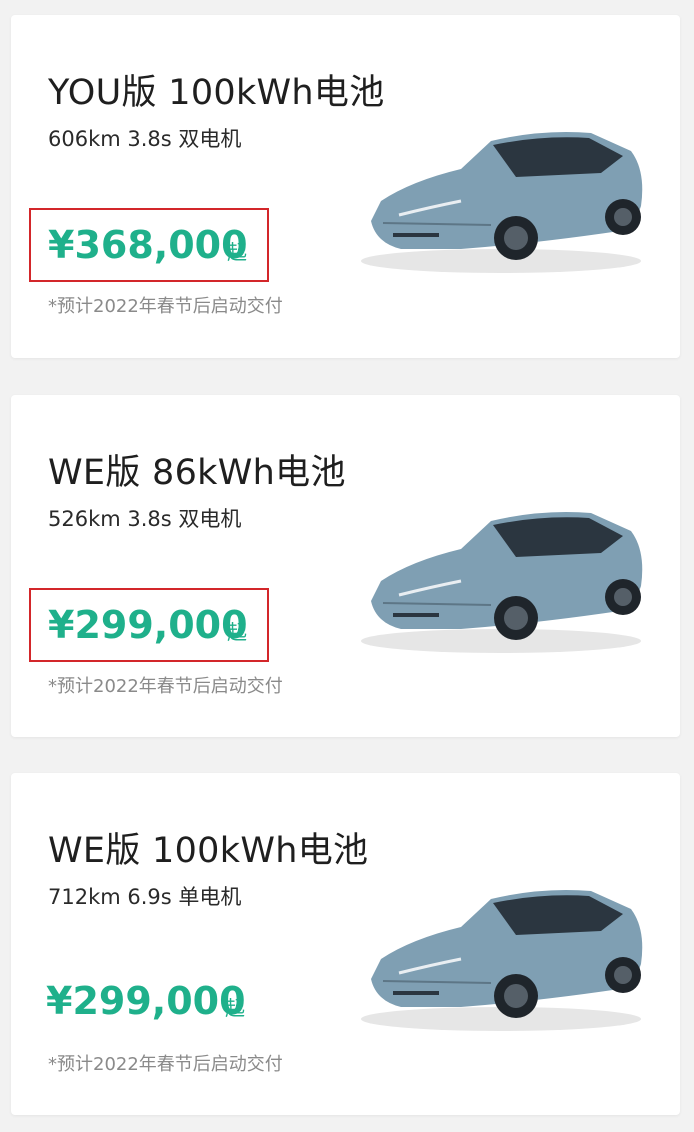  I want to click on version-specs: 712km 6.9s 单电机, so click(145, 897).